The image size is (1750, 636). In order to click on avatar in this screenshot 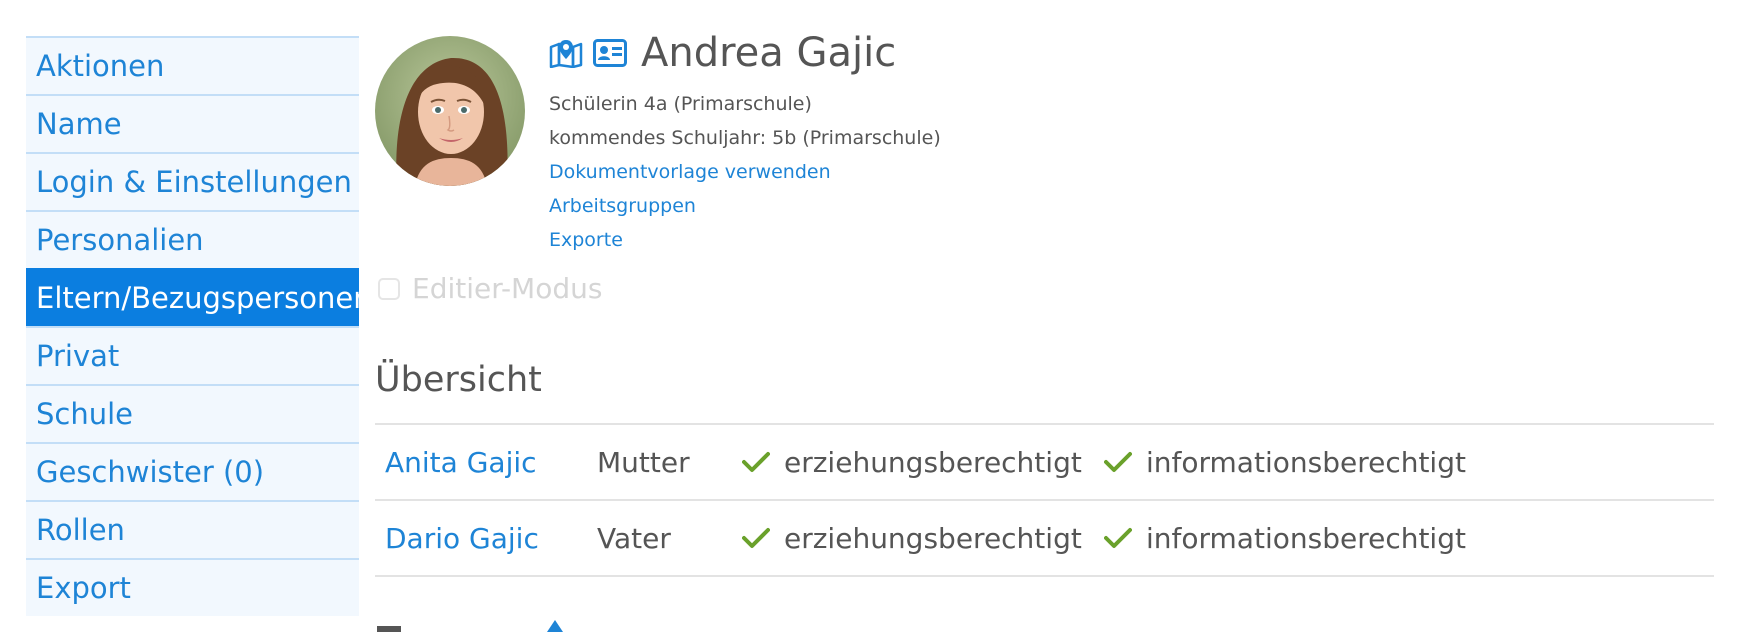, I will do `click(450, 111)`.